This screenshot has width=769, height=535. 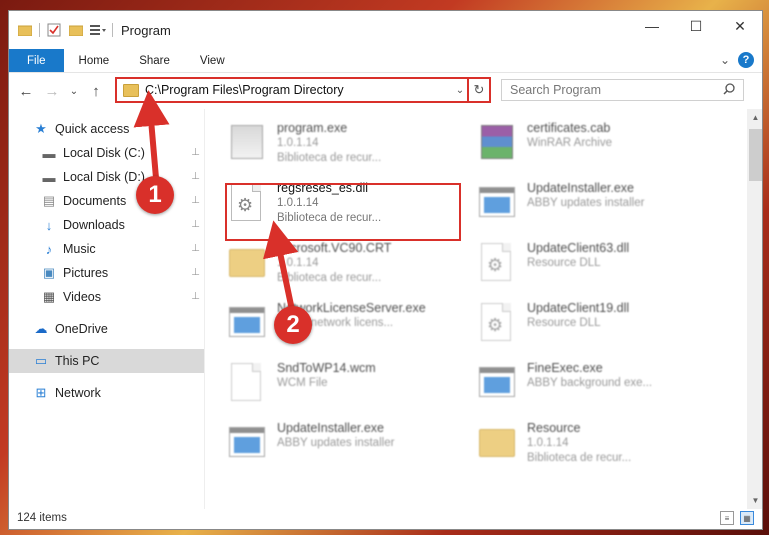 What do you see at coordinates (299, 90) in the screenshot?
I see `address-path: C:\Program Files\Program Directory` at bounding box center [299, 90].